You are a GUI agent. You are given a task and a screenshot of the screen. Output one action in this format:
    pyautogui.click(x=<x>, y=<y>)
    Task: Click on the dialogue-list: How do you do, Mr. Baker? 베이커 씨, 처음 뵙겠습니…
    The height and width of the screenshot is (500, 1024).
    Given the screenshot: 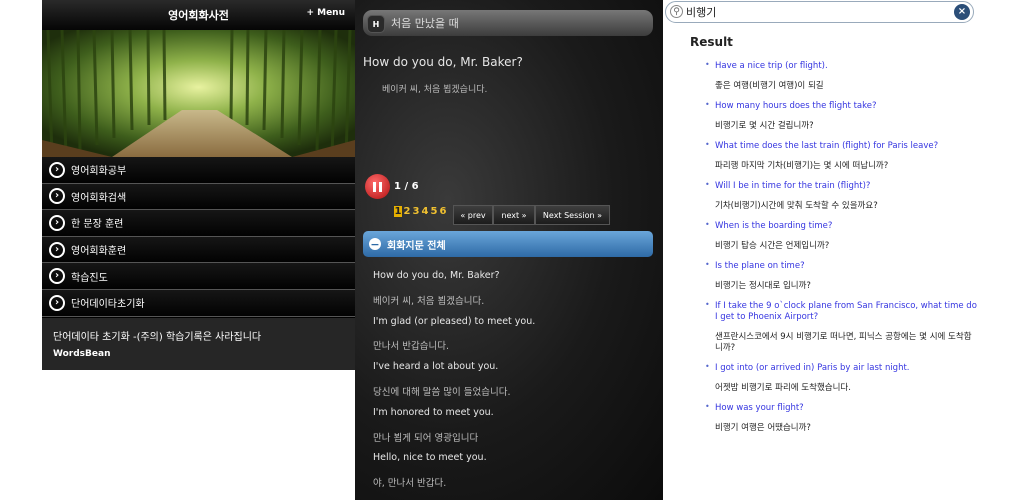 What is the action you would take?
    pyautogui.click(x=515, y=384)
    